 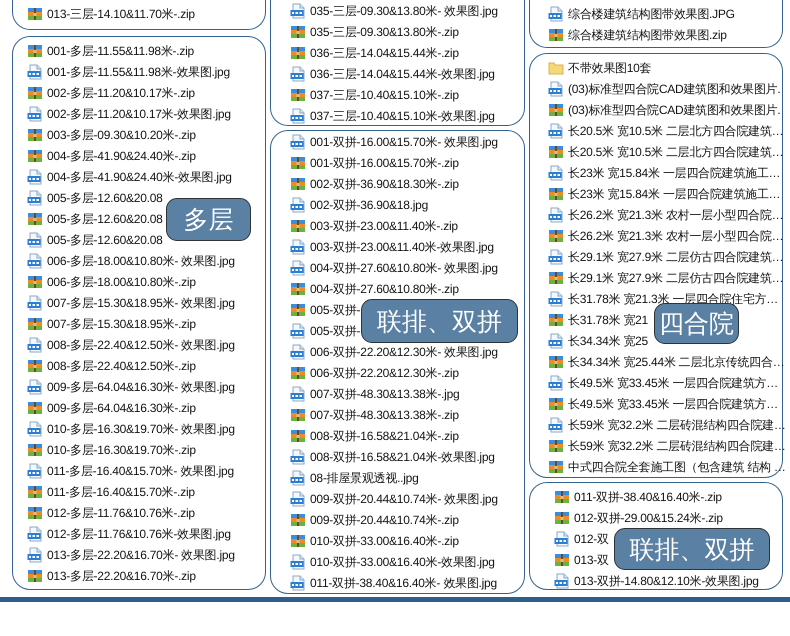 I want to click on file-name: 007-多层-15.30&18.95米- 效果图.jpg, so click(x=141, y=303).